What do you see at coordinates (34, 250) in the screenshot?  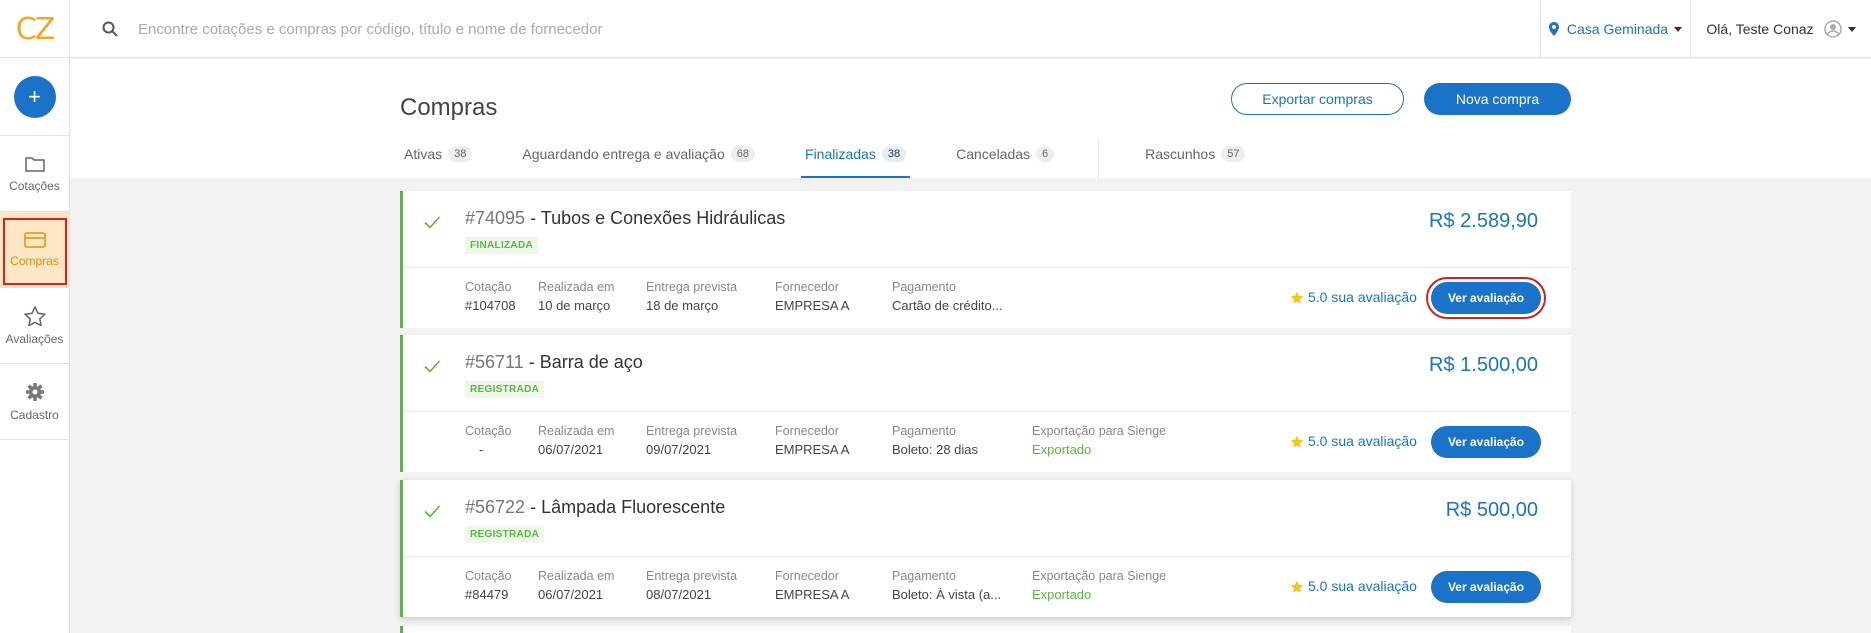 I see `sidebar-item-compras: Compras` at bounding box center [34, 250].